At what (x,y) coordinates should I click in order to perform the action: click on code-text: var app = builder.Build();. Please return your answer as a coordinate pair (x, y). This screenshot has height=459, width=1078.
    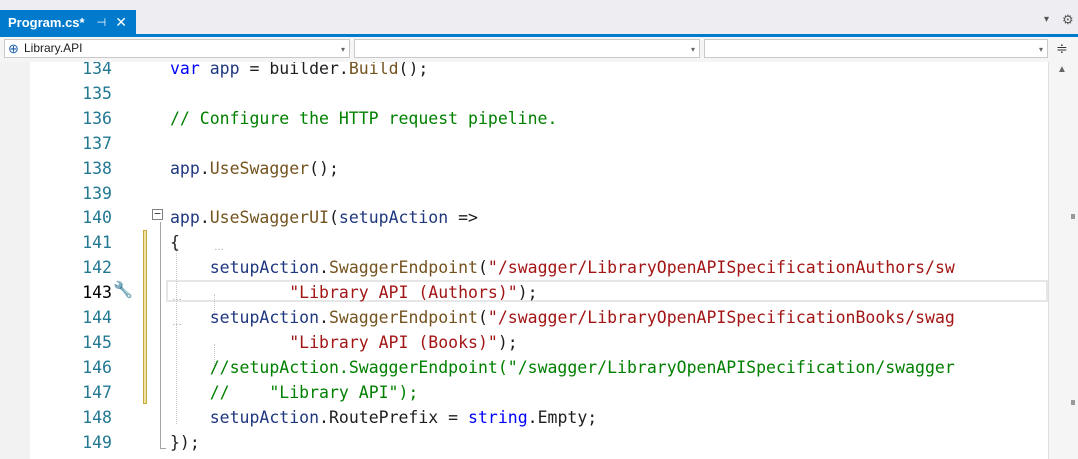
    Looking at the image, I should click on (299, 71).